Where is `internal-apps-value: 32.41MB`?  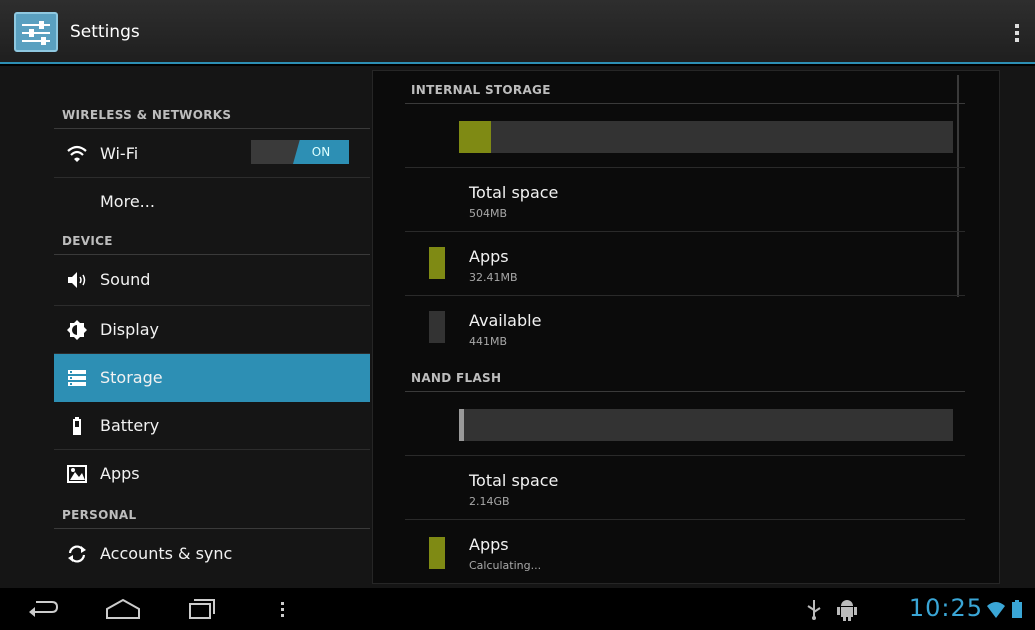
internal-apps-value: 32.41MB is located at coordinates (493, 277).